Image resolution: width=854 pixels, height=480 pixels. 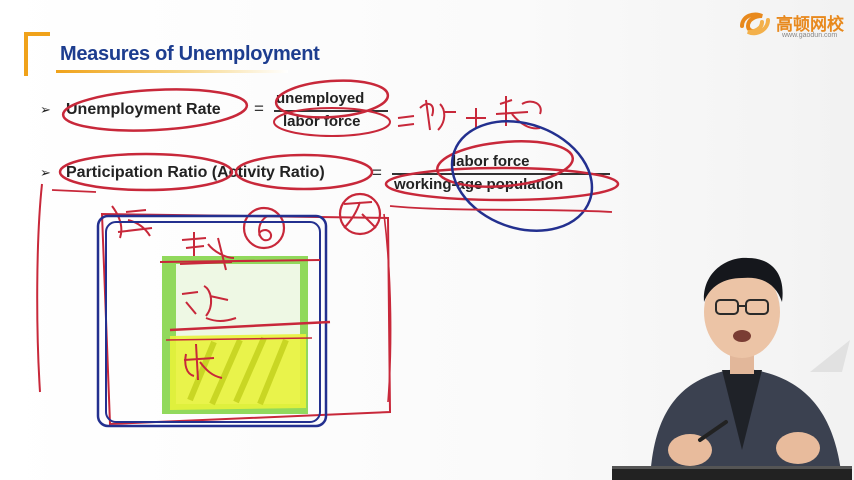 I want to click on handwritten-equals, so click(x=406, y=121).